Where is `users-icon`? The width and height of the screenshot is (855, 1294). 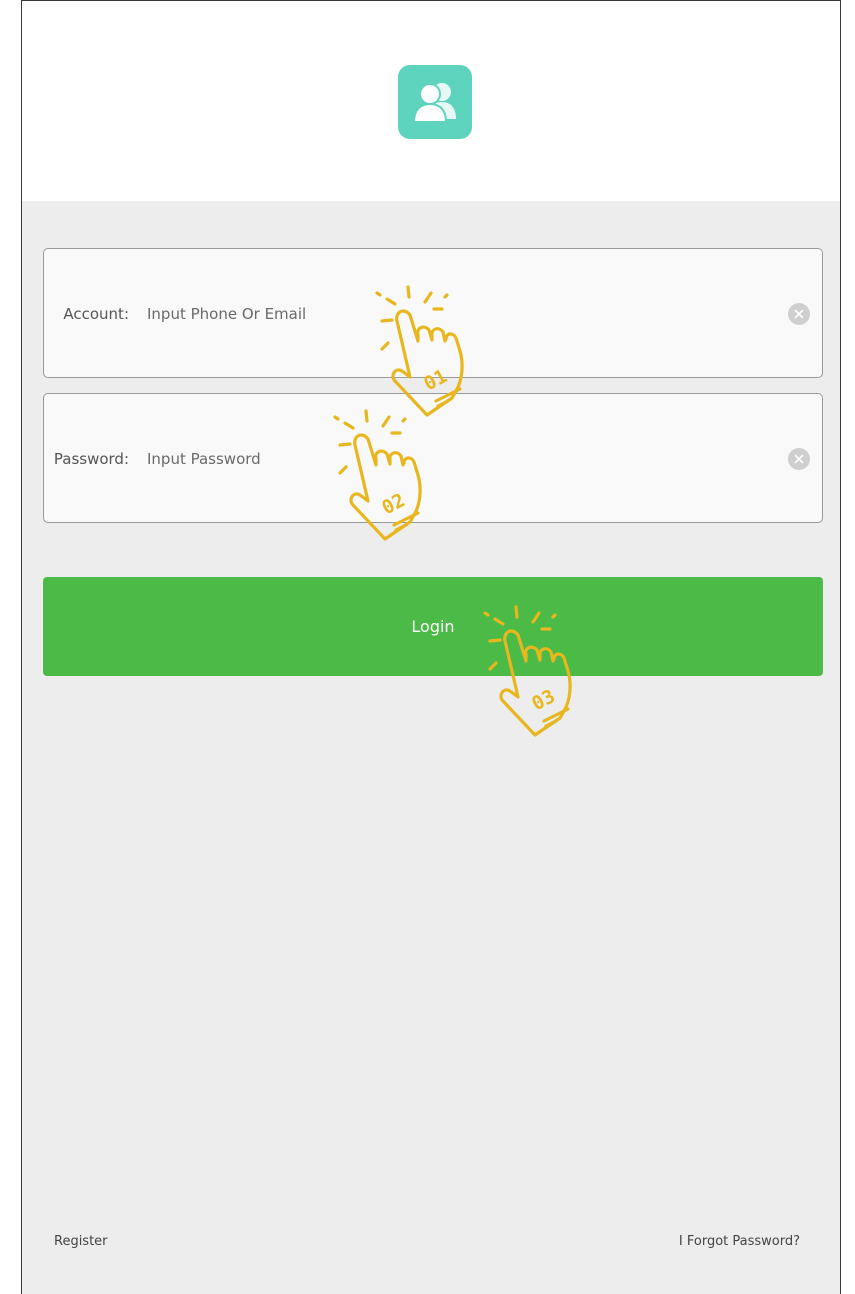 users-icon is located at coordinates (435, 102).